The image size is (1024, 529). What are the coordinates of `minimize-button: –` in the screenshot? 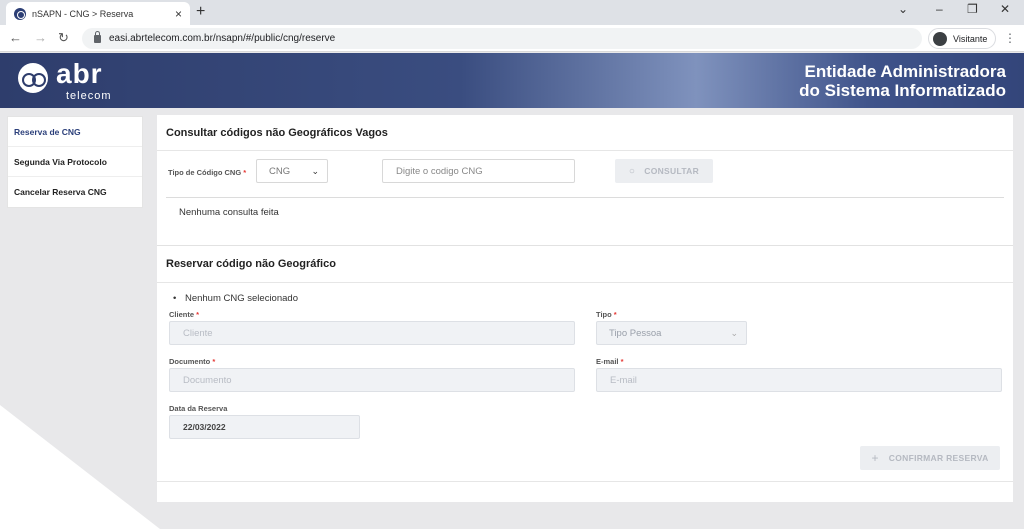 It's located at (939, 9).